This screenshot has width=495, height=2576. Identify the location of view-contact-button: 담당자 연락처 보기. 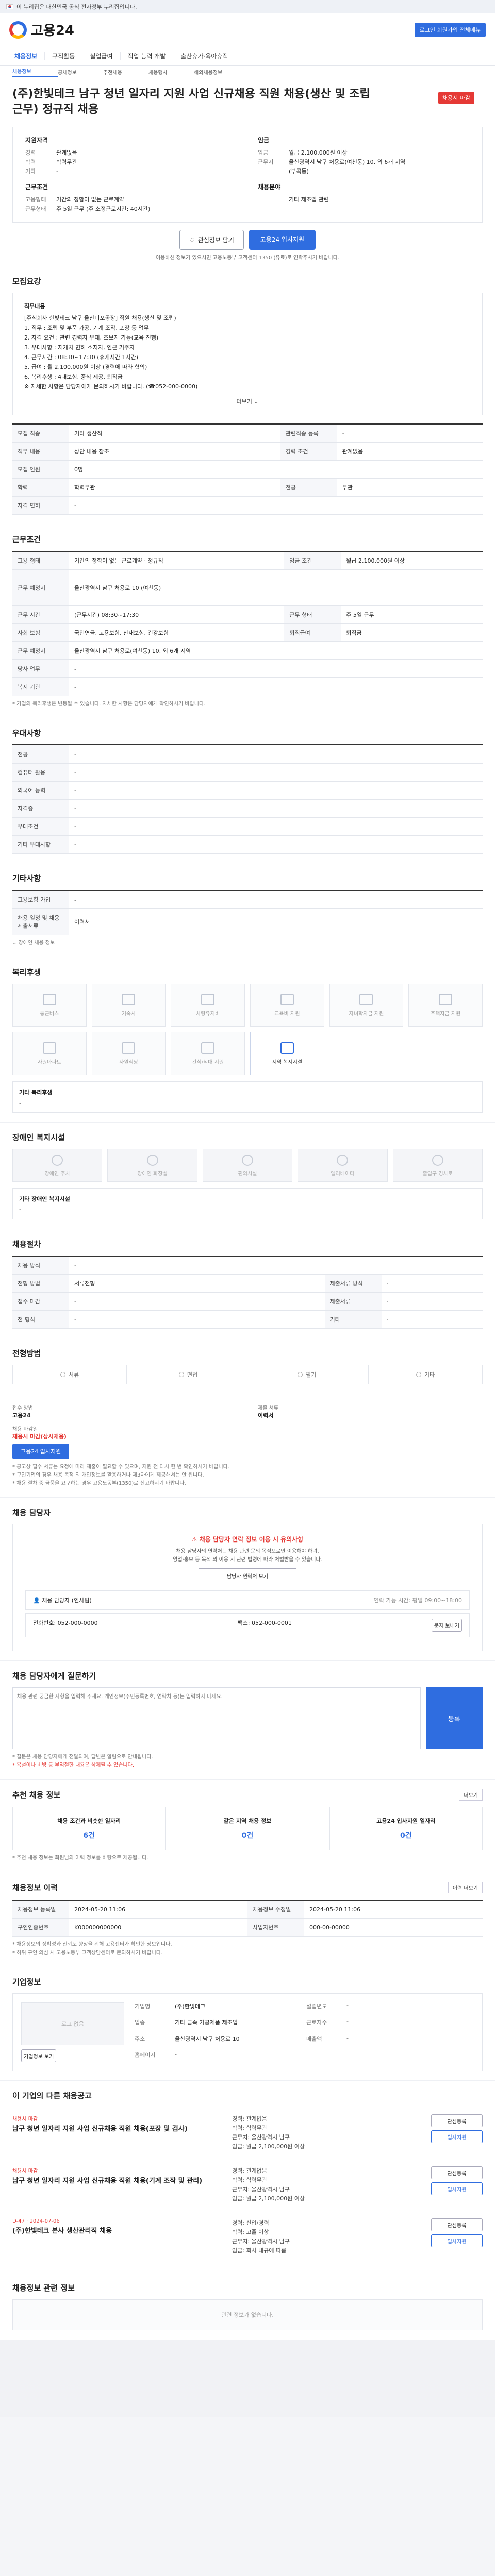
(247, 1575).